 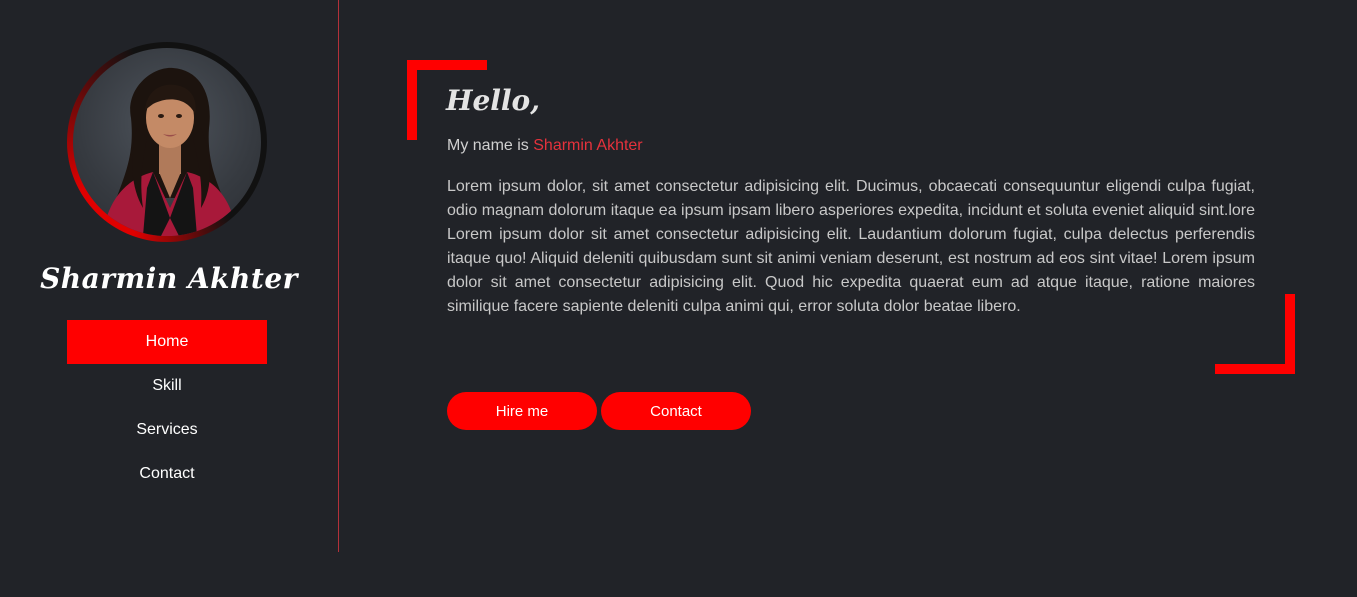 What do you see at coordinates (1290, 334) in the screenshot?
I see `corner-frame-bottom-right-vertical` at bounding box center [1290, 334].